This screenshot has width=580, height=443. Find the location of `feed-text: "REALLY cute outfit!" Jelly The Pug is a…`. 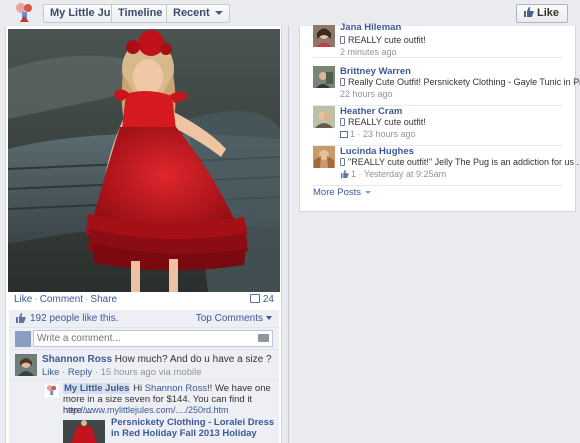

feed-text: "REALLY cute outfit!" Jelly The Pug is a… is located at coordinates (460, 162).